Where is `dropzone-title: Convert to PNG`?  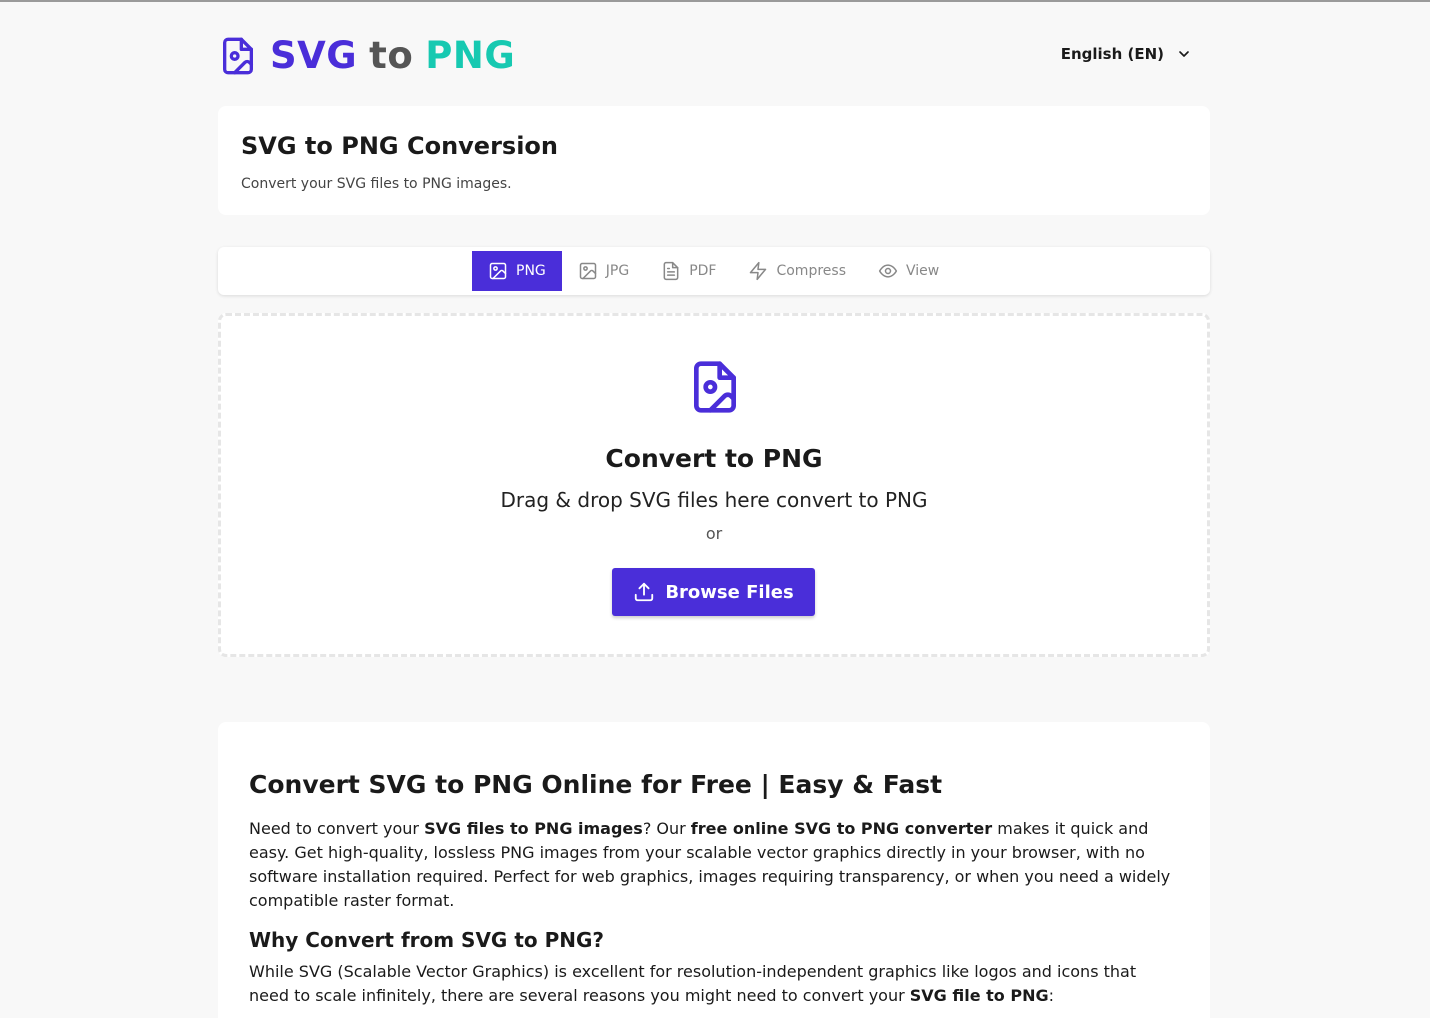
dropzone-title: Convert to PNG is located at coordinates (714, 458).